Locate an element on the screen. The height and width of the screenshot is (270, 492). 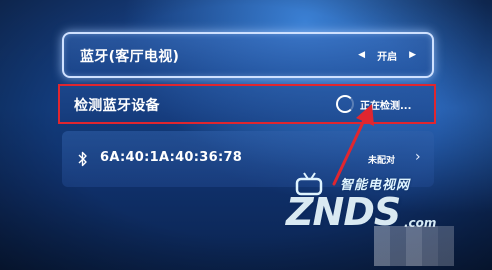
bluetooth-toggle-row: 蓝牙(客厅电视) ◀ 开启 ▶ is located at coordinates (248, 55).